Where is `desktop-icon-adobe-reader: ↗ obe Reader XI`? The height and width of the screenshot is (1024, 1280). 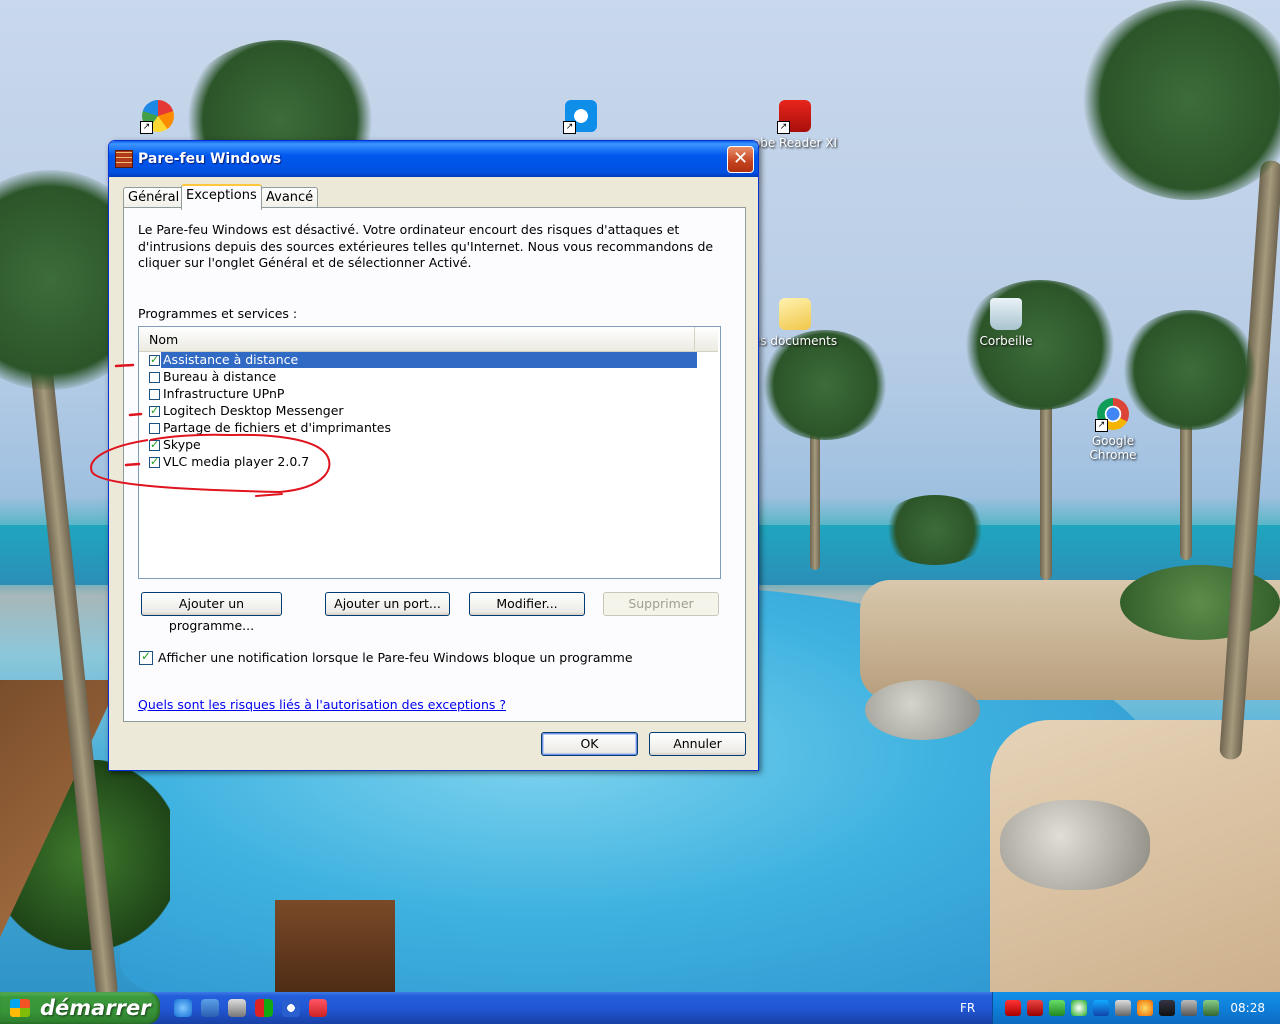
desktop-icon-adobe-reader: ↗ obe Reader XI is located at coordinates (795, 125).